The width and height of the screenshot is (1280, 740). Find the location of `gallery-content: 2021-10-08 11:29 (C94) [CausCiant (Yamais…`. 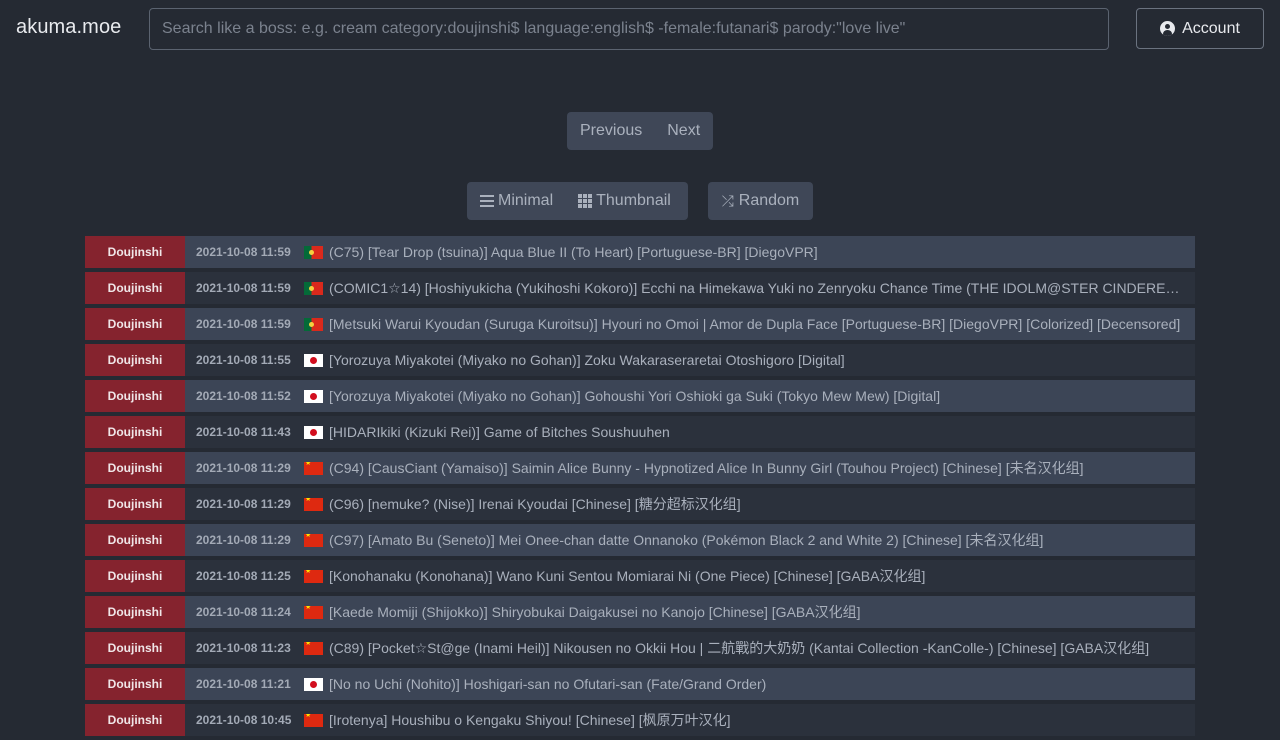

gallery-content: 2021-10-08 11:29 (C94) [CausCiant (Yamais… is located at coordinates (690, 468).